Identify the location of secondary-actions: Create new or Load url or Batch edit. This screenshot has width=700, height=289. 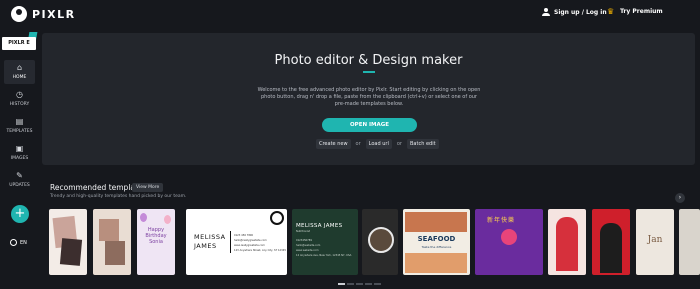
(377, 144).